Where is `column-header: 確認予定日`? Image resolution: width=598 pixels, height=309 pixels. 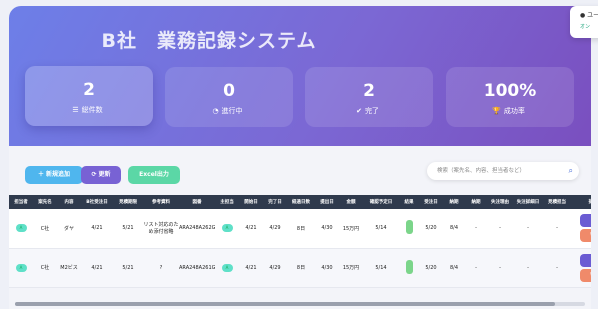
column-header: 確認予定日 is located at coordinates (381, 202).